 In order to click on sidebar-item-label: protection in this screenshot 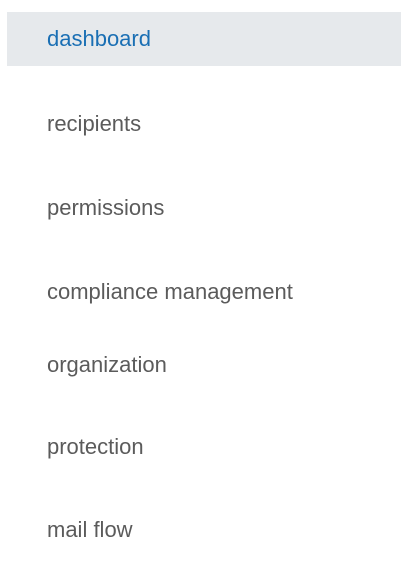, I will do `click(95, 446)`.